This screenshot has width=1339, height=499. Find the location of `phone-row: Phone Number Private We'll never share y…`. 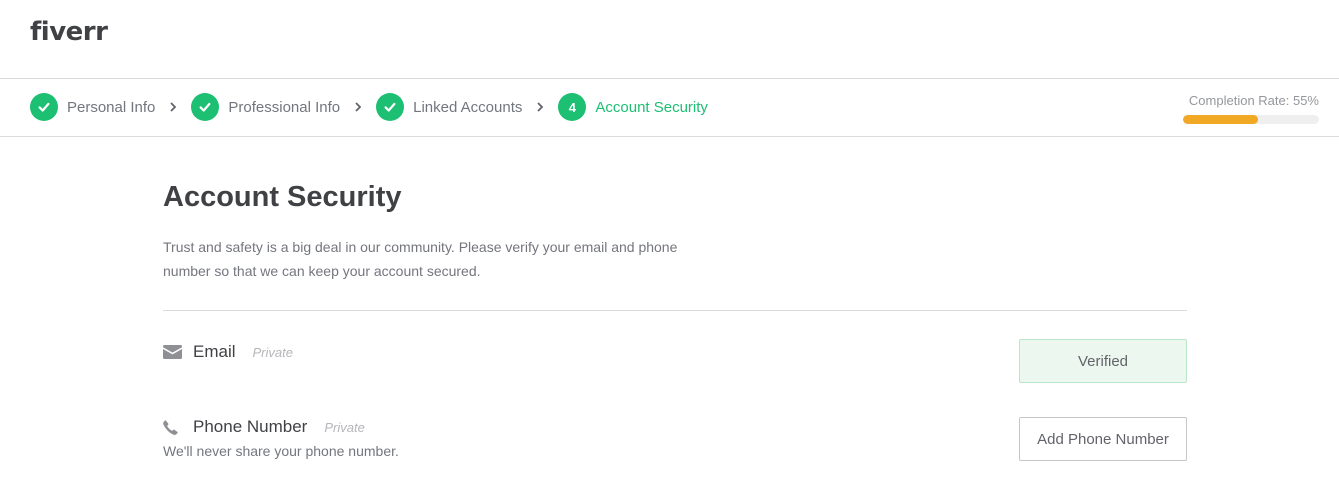

phone-row: Phone Number Private We'll never share y… is located at coordinates (675, 457).